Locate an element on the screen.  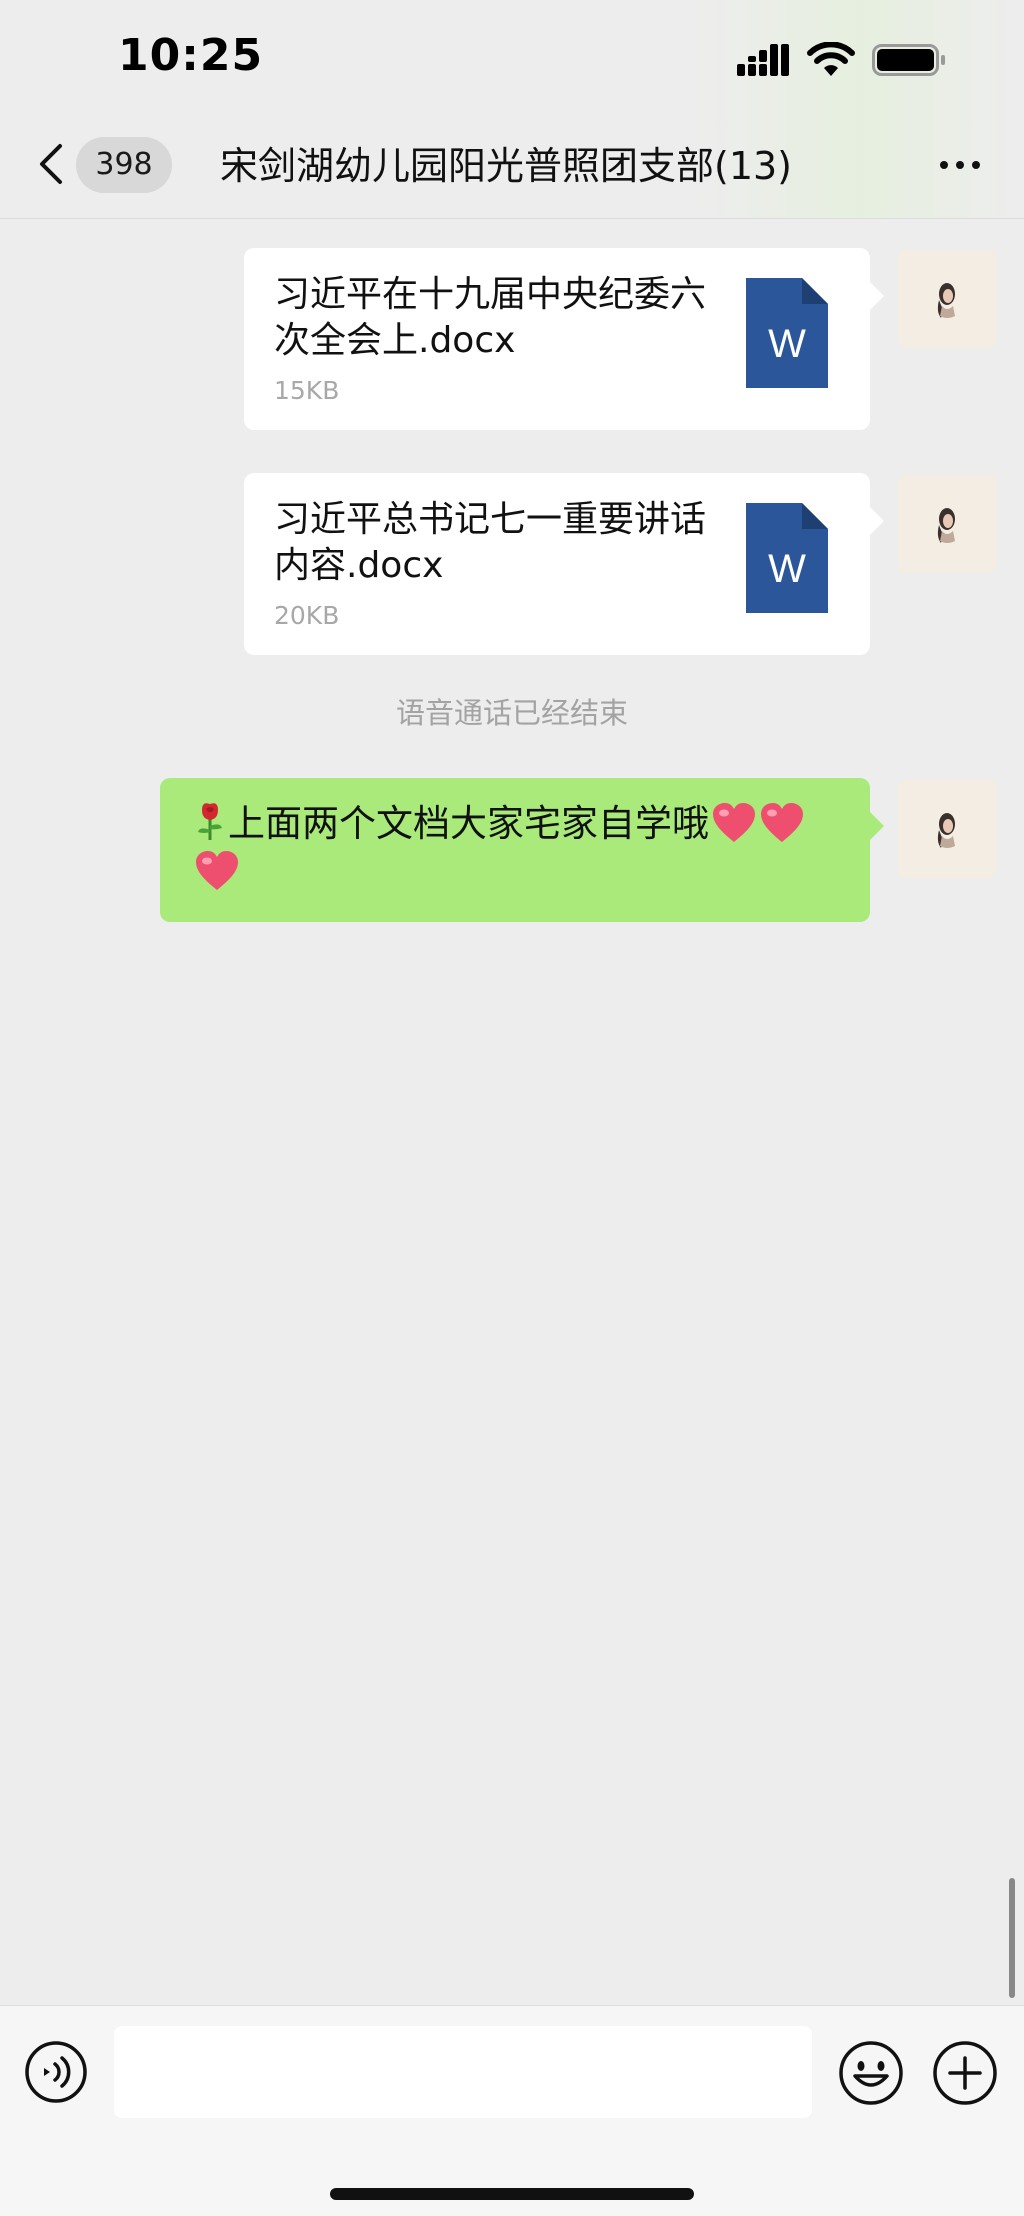
file-size: 20KB is located at coordinates (307, 615).